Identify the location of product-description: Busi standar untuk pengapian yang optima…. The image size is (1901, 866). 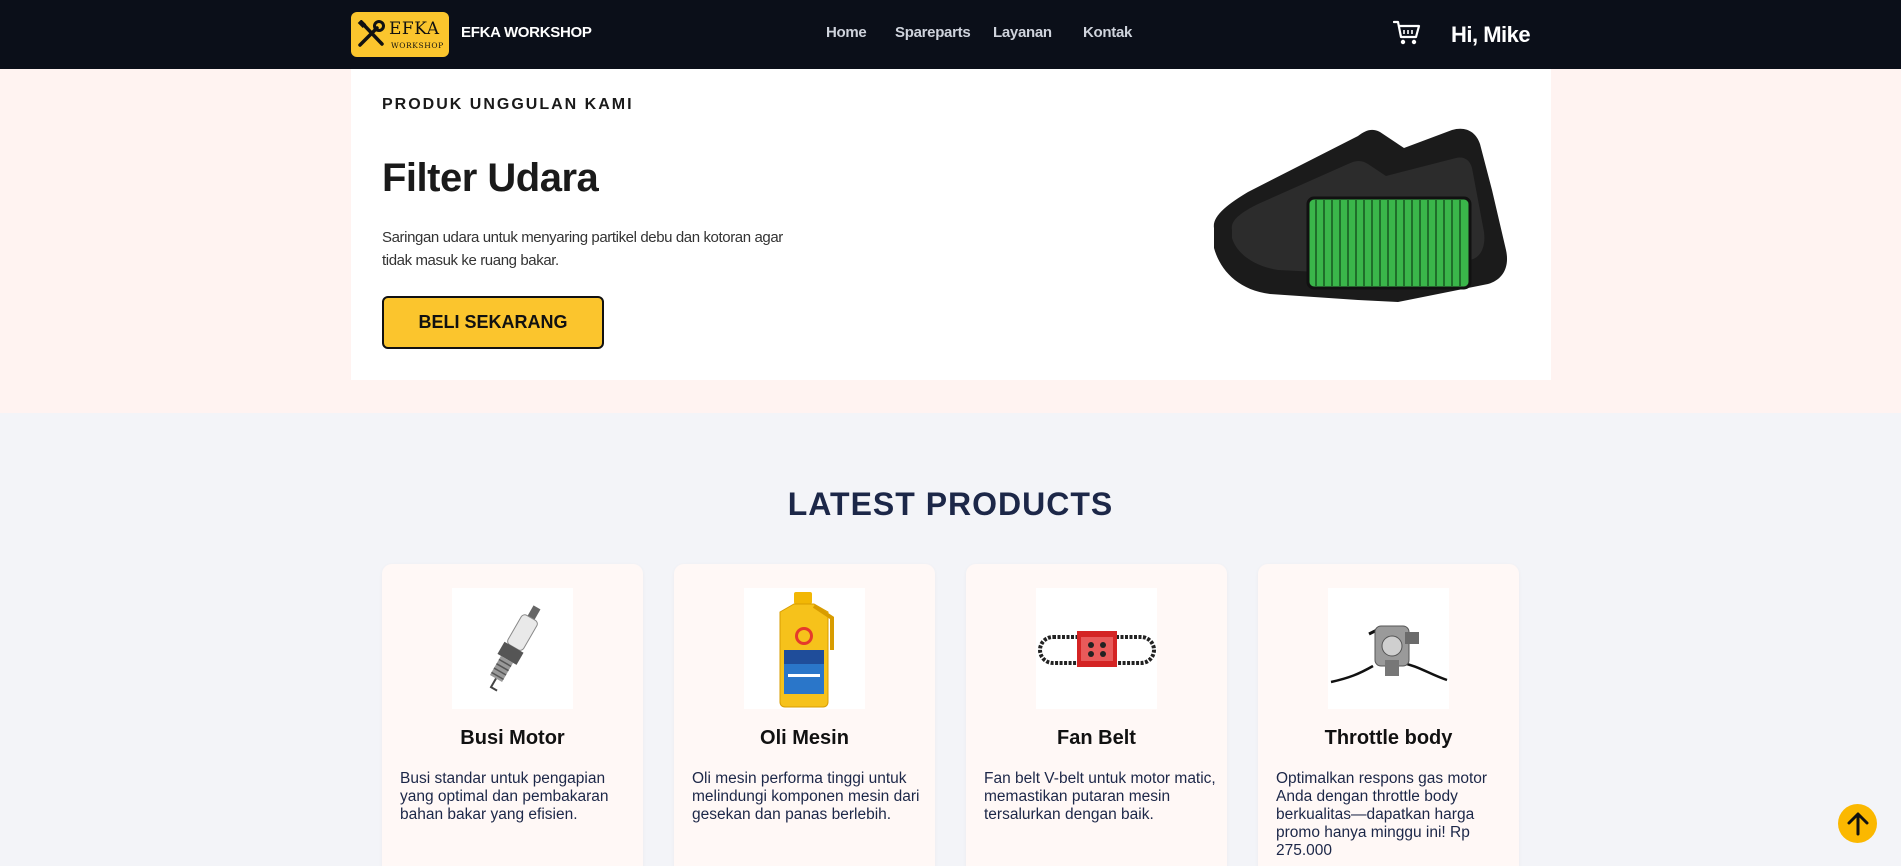
(504, 796).